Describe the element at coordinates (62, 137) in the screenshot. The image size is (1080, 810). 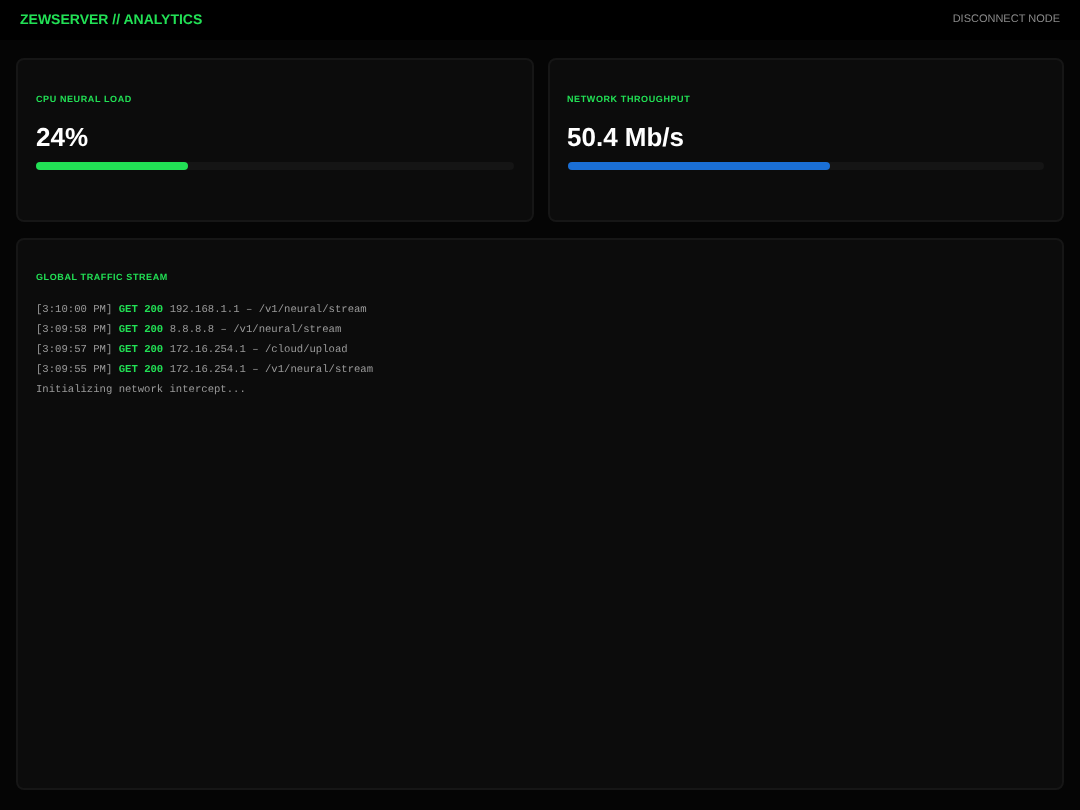
I see `metric-value: 24%` at that location.